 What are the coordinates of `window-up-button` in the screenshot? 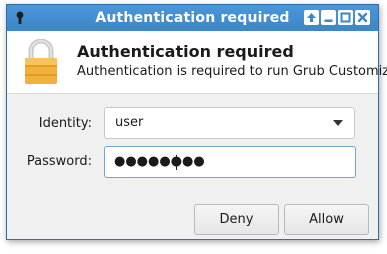 It's located at (311, 17).